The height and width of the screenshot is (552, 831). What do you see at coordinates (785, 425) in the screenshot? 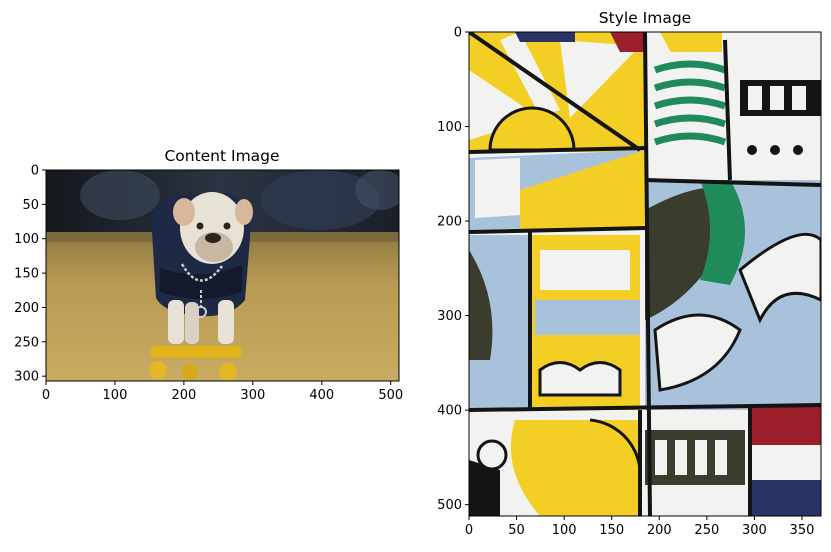
I see `flag-red-band` at bounding box center [785, 425].